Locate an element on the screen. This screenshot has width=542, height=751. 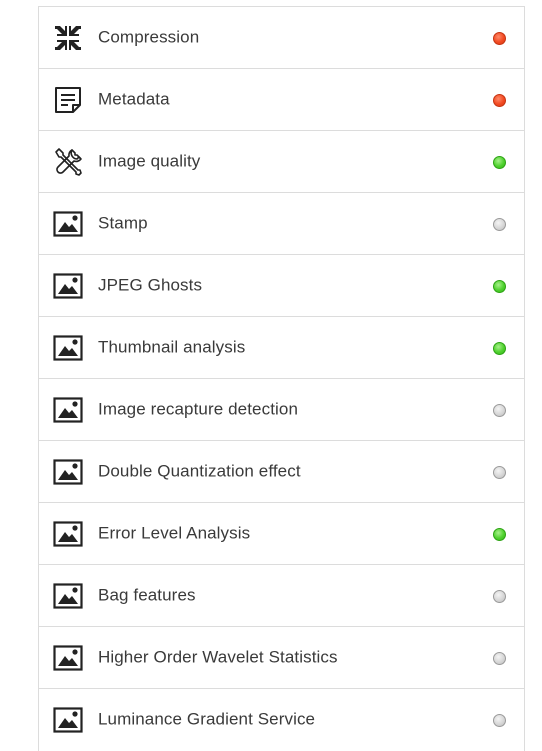
compress-icon is located at coordinates (68, 38).